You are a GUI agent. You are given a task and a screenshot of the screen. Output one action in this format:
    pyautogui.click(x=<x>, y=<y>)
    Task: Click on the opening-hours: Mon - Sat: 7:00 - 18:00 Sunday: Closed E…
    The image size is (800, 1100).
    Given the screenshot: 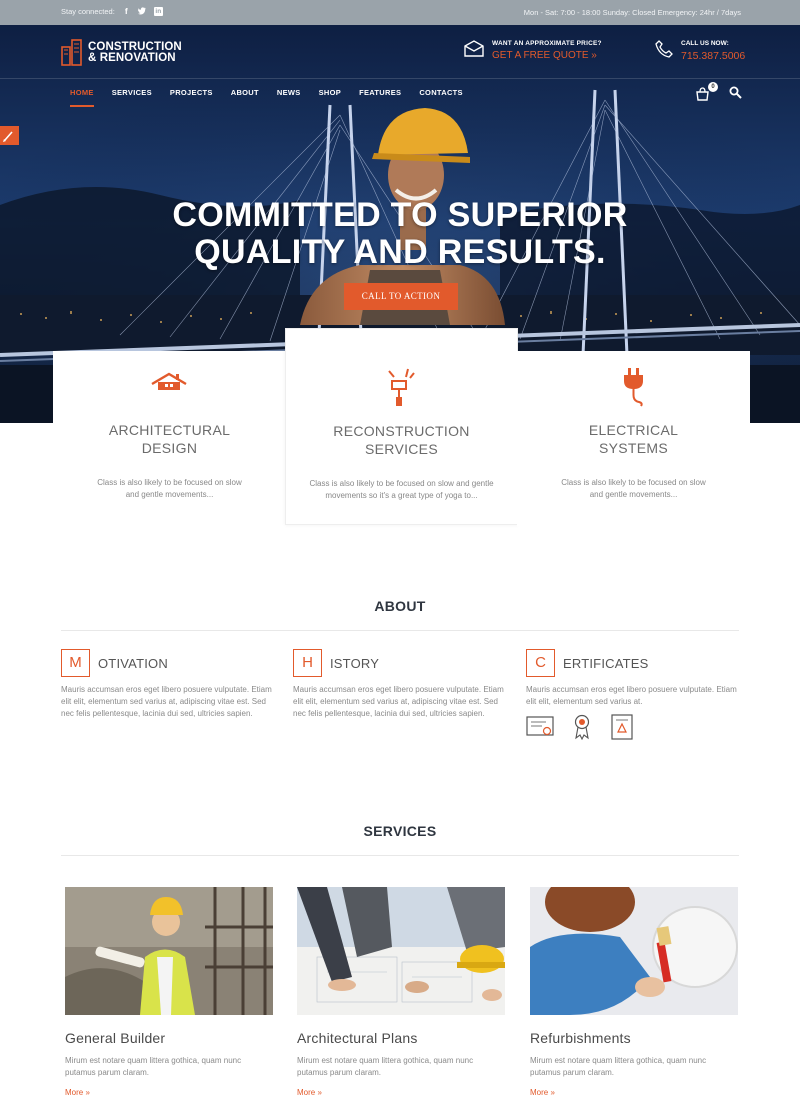 What is the action you would take?
    pyautogui.click(x=632, y=12)
    